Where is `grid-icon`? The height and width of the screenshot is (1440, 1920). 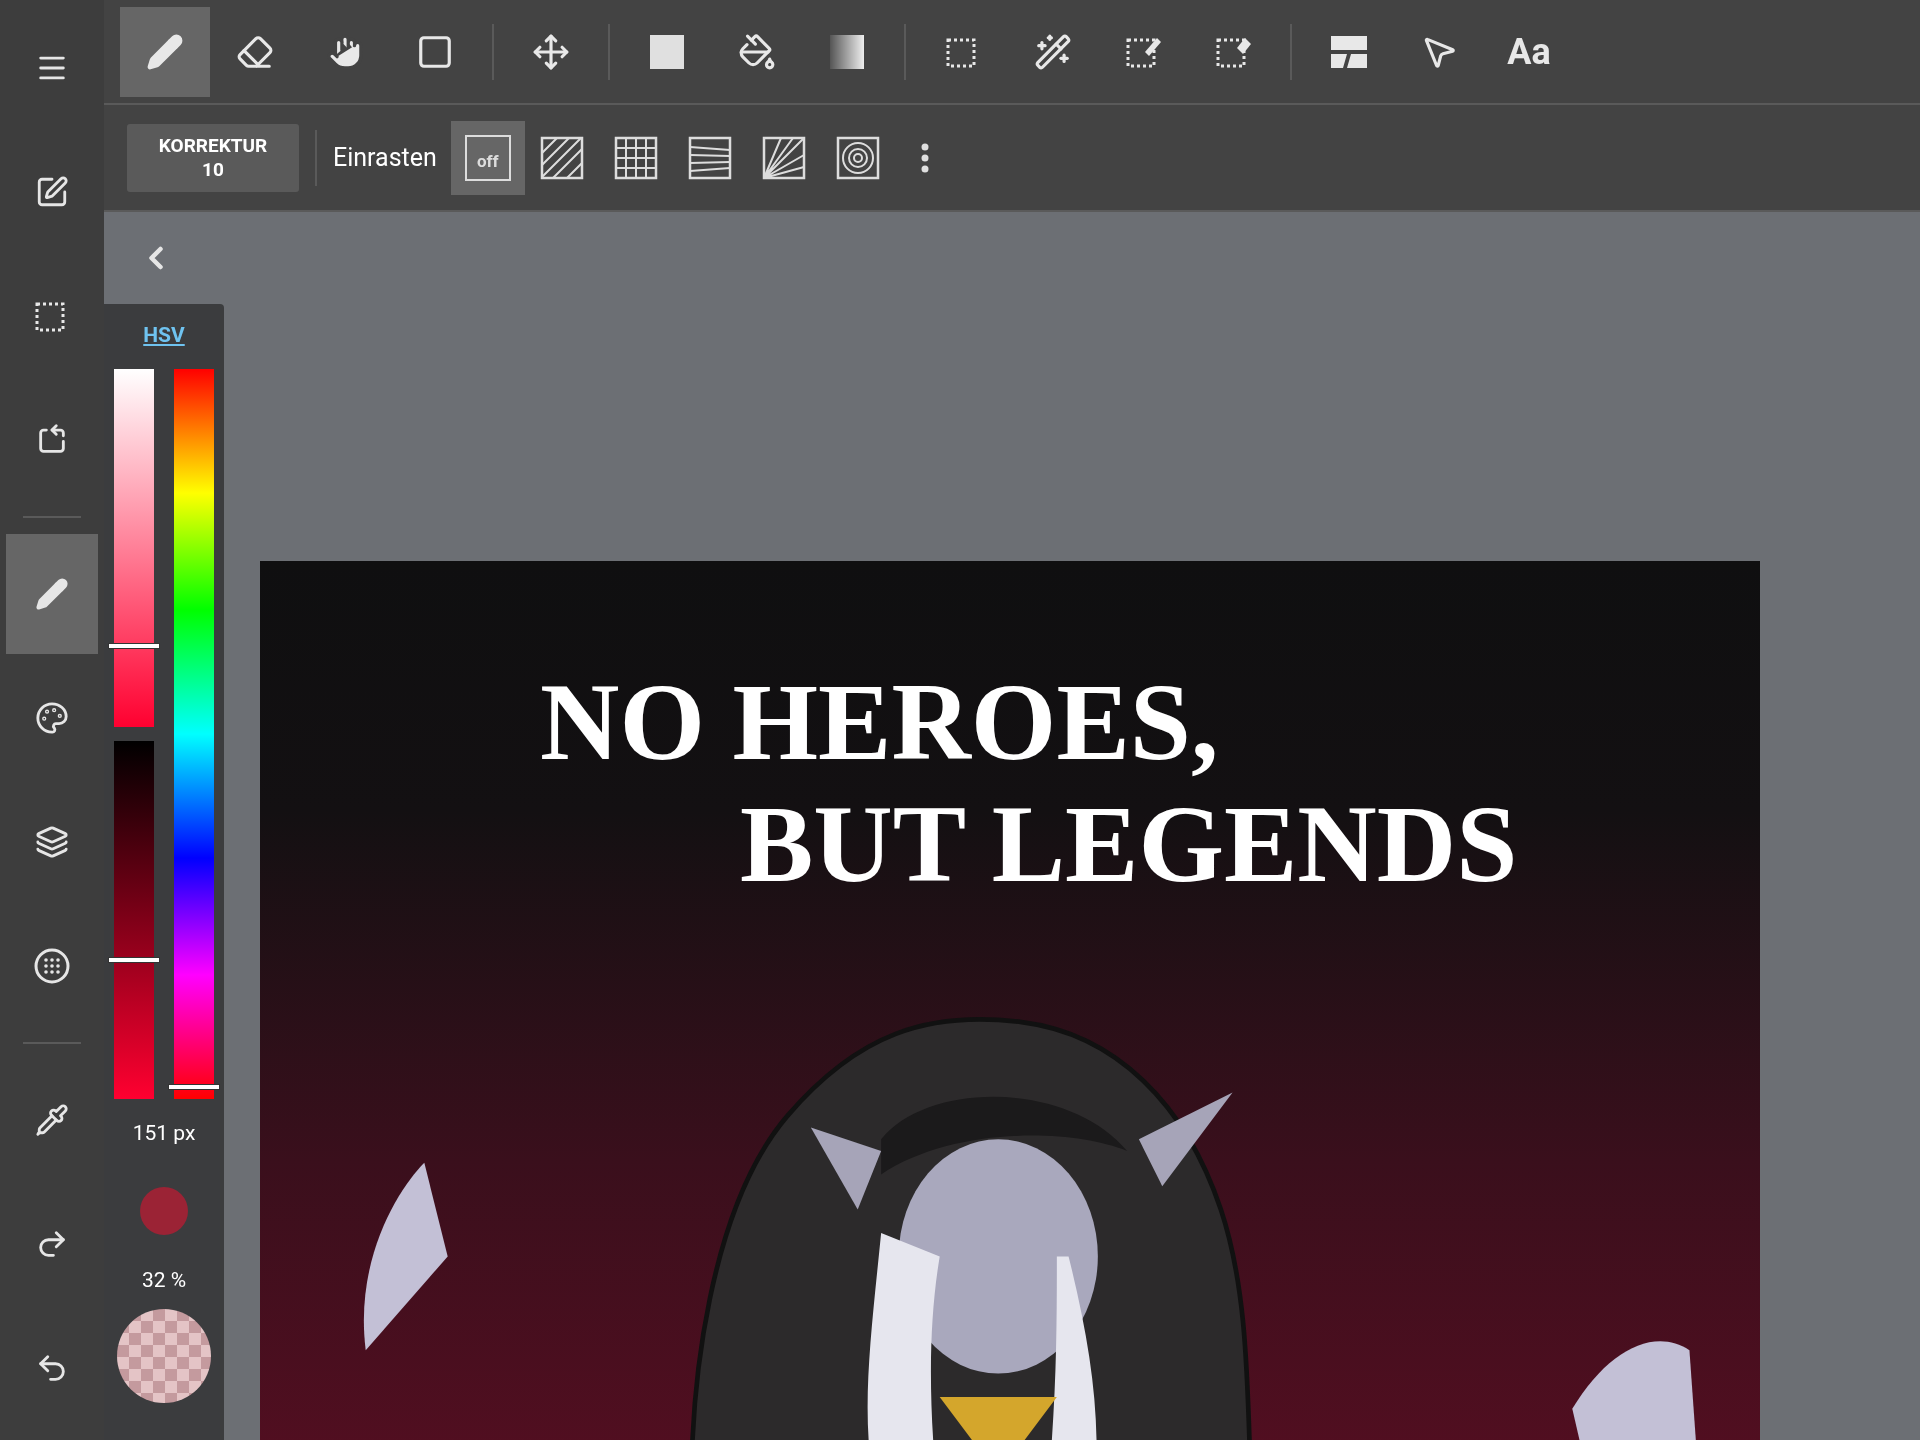 grid-icon is located at coordinates (635, 157).